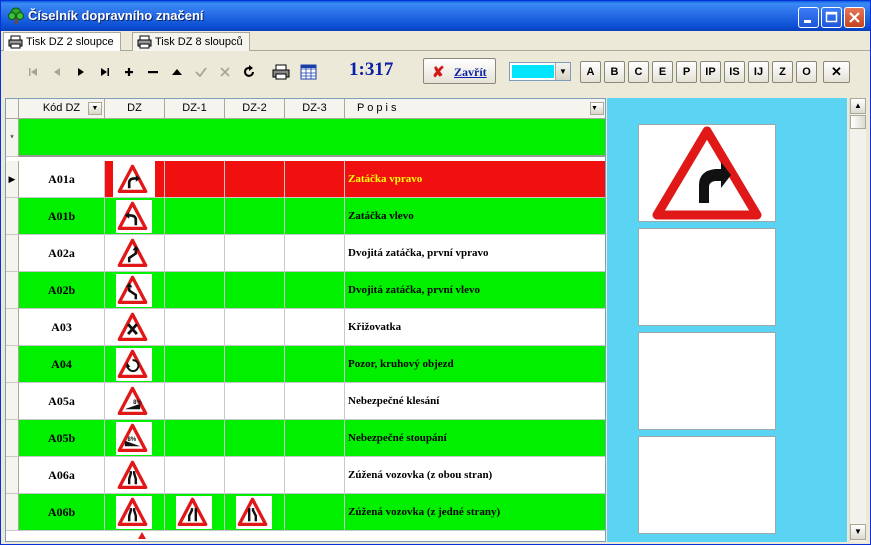  Describe the element at coordinates (62, 290) in the screenshot. I see `cell-code: A02b` at that location.